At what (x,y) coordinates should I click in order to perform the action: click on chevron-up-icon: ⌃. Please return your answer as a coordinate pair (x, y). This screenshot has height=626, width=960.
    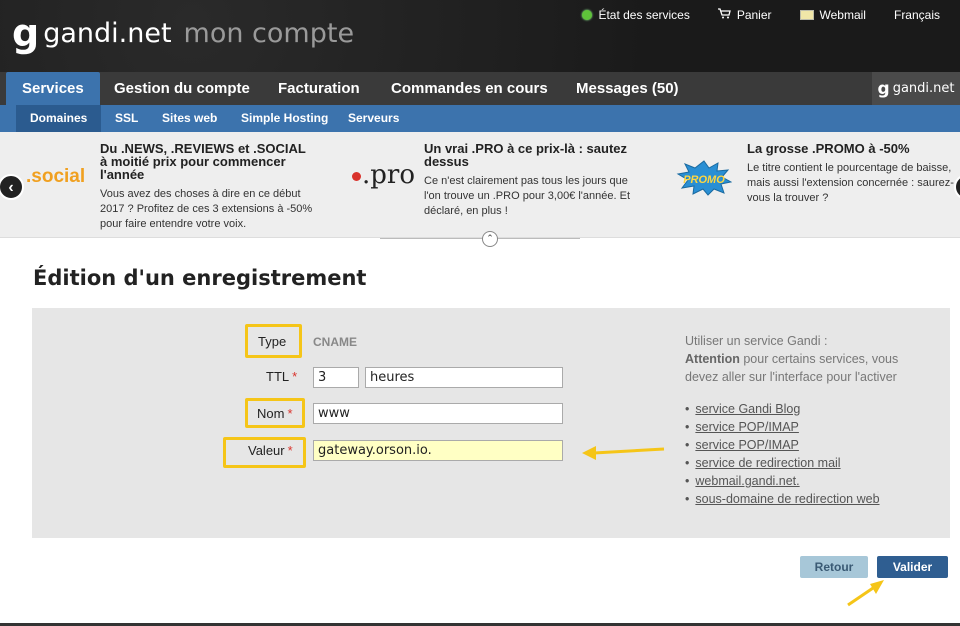
    Looking at the image, I should click on (490, 238).